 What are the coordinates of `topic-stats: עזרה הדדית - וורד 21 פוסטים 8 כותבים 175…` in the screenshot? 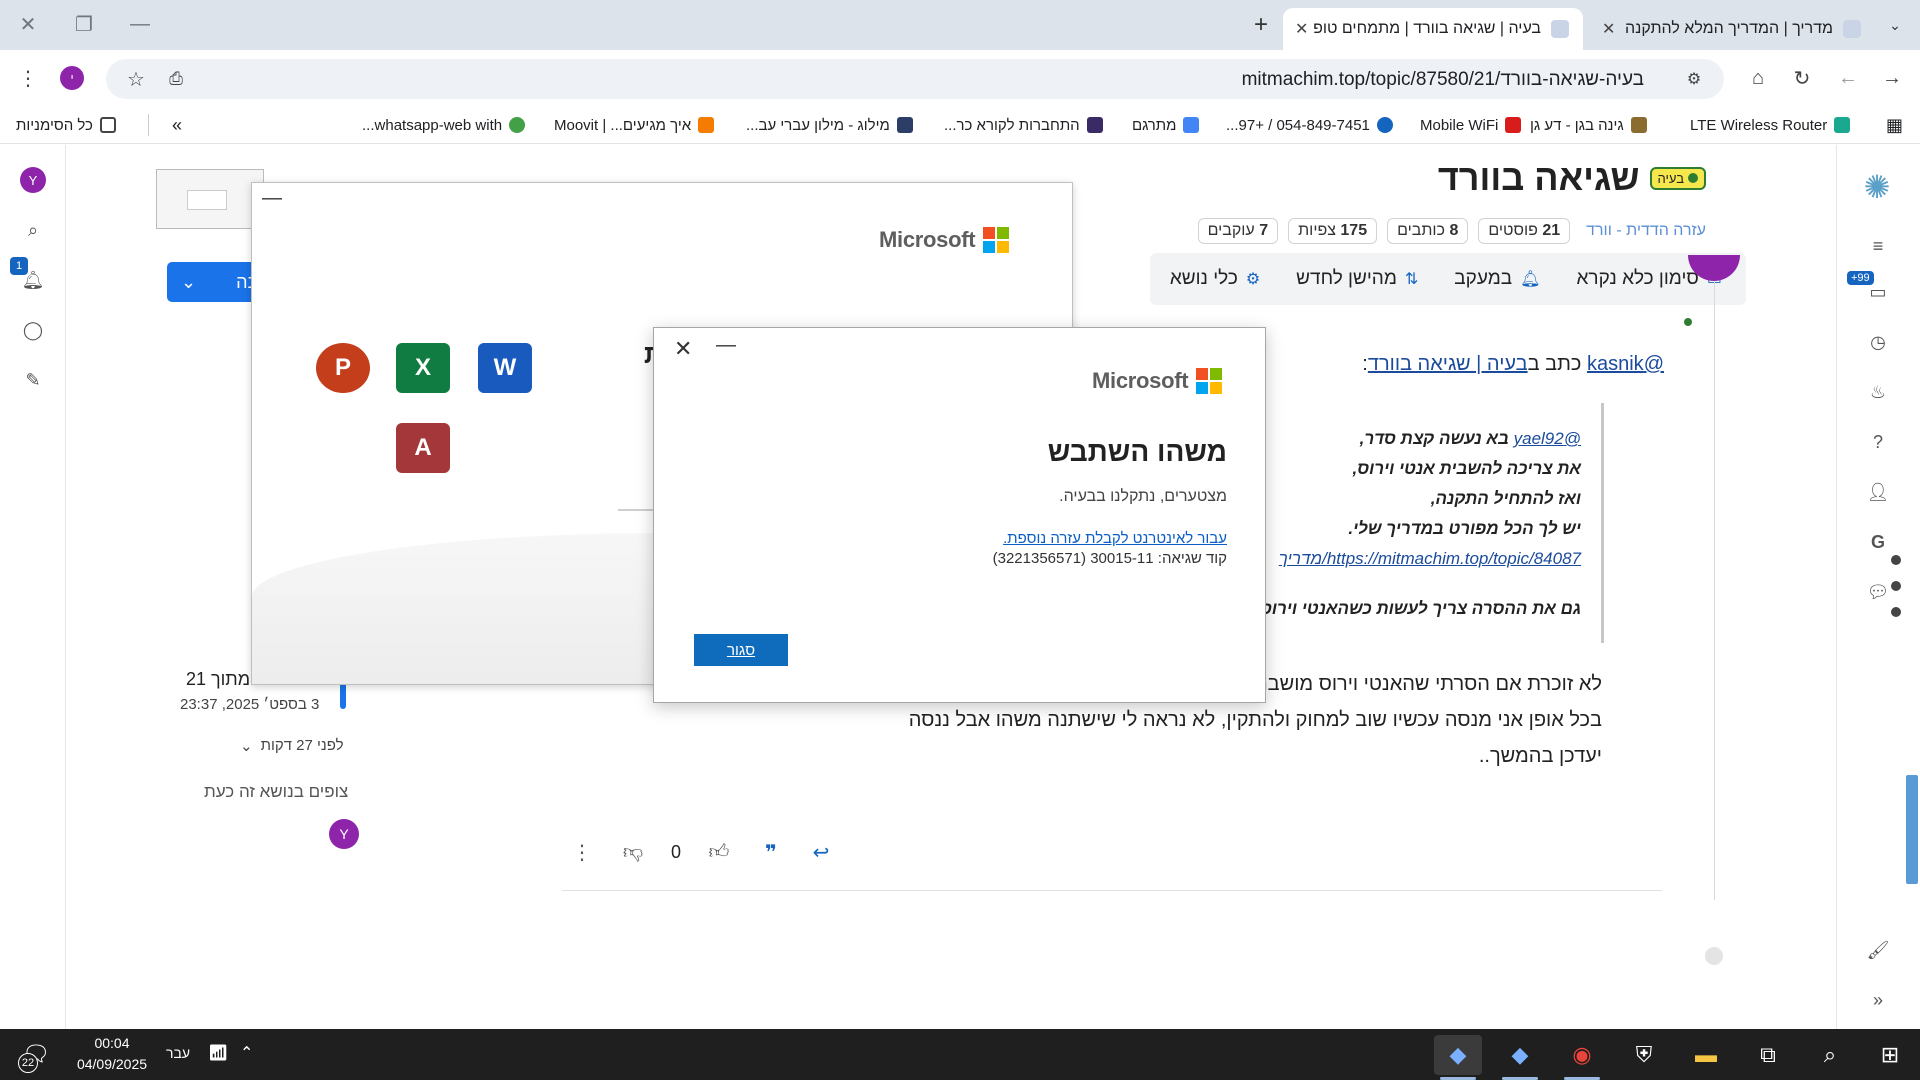 It's located at (1451, 231).